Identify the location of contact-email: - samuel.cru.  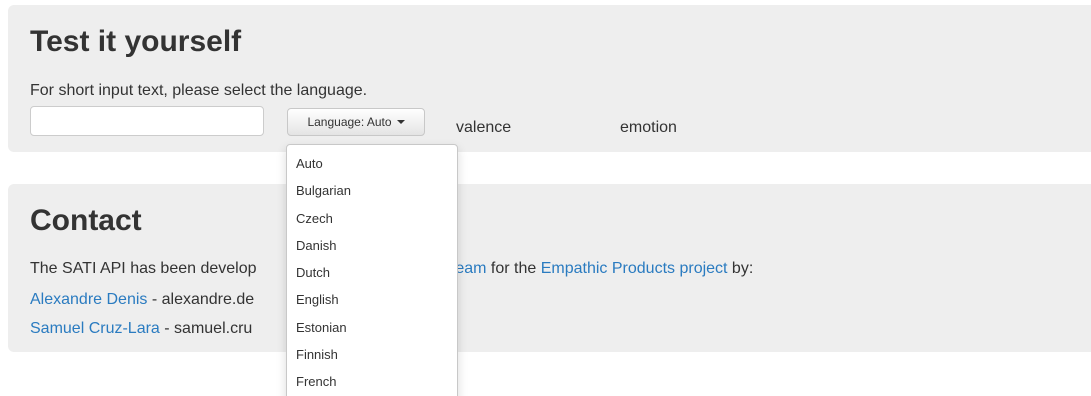
(206, 328).